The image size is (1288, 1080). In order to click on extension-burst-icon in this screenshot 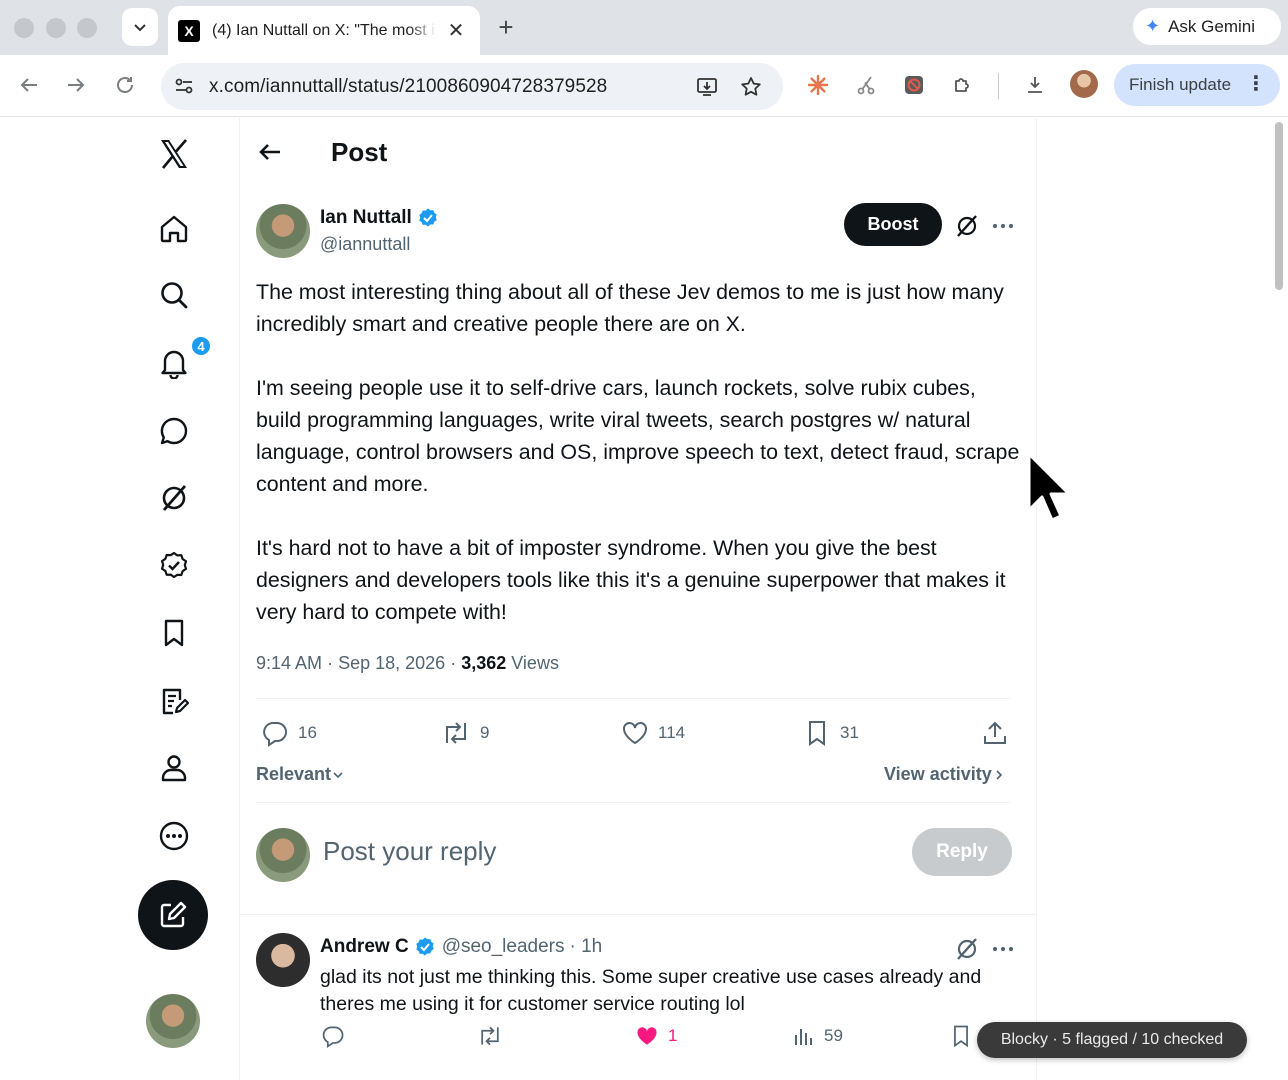, I will do `click(818, 85)`.